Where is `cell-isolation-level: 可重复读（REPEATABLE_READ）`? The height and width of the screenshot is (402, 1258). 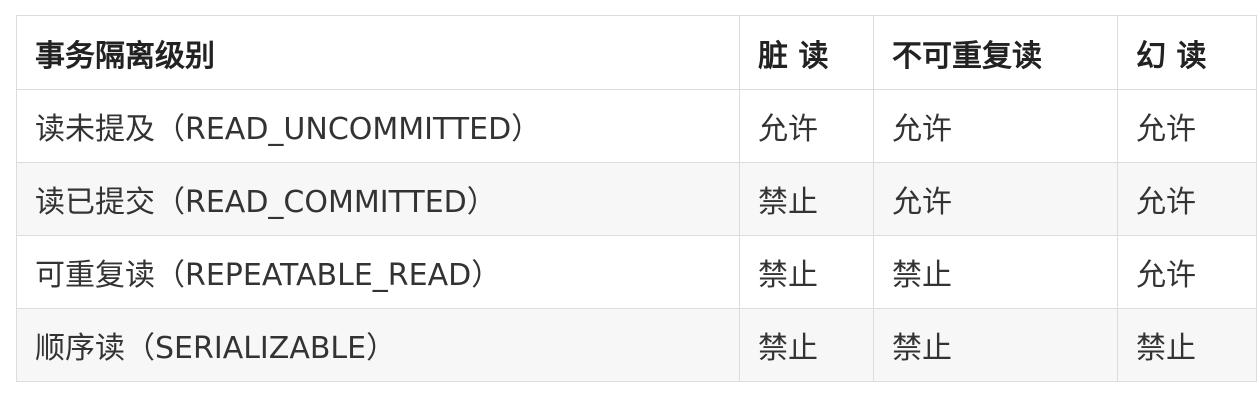 cell-isolation-level: 可重复读（REPEATABLE_READ） is located at coordinates (378, 272).